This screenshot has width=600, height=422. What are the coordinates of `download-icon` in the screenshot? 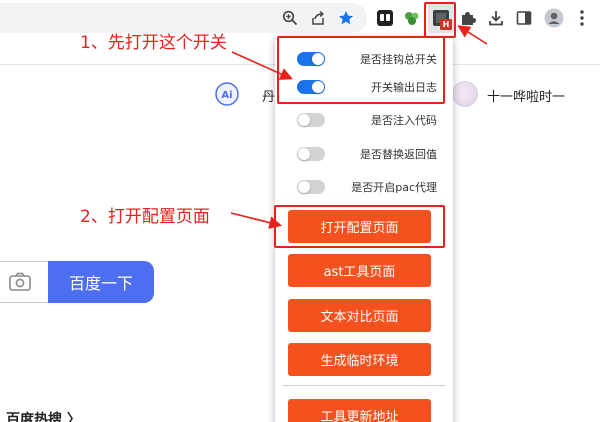 It's located at (496, 18).